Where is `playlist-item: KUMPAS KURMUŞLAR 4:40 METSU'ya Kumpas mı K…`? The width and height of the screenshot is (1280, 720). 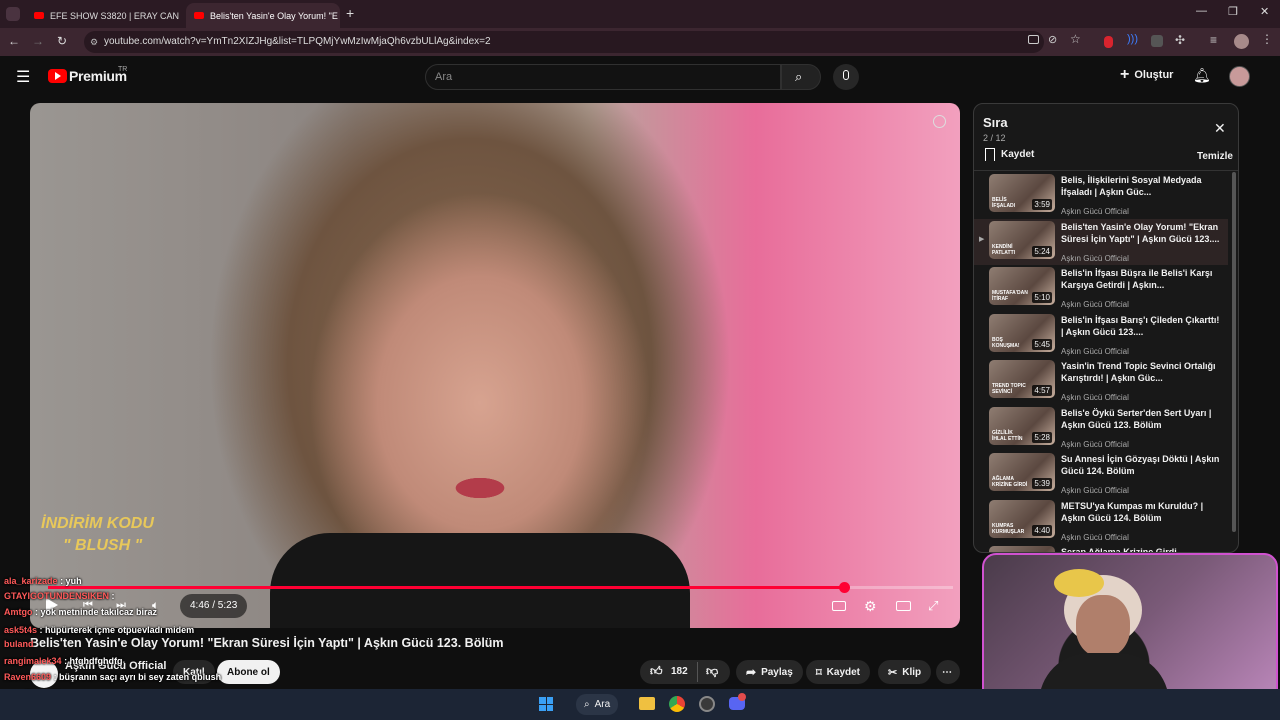
playlist-item: KUMPAS KURMUŞLAR 4:40 METSU'ya Kumpas mı K… is located at coordinates (1101, 521).